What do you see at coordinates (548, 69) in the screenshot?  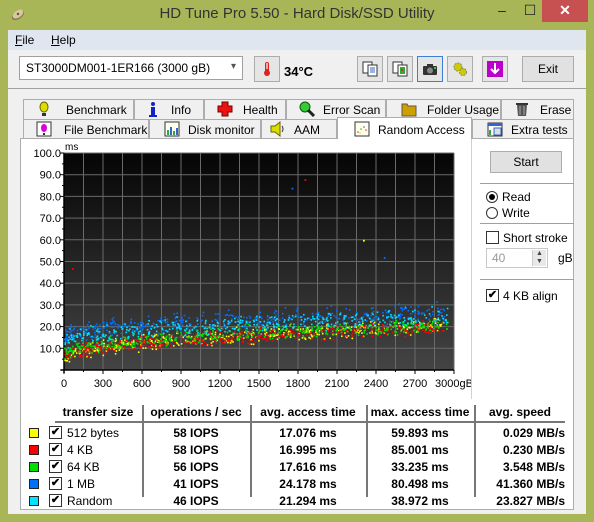 I see `exit-button: Exit` at bounding box center [548, 69].